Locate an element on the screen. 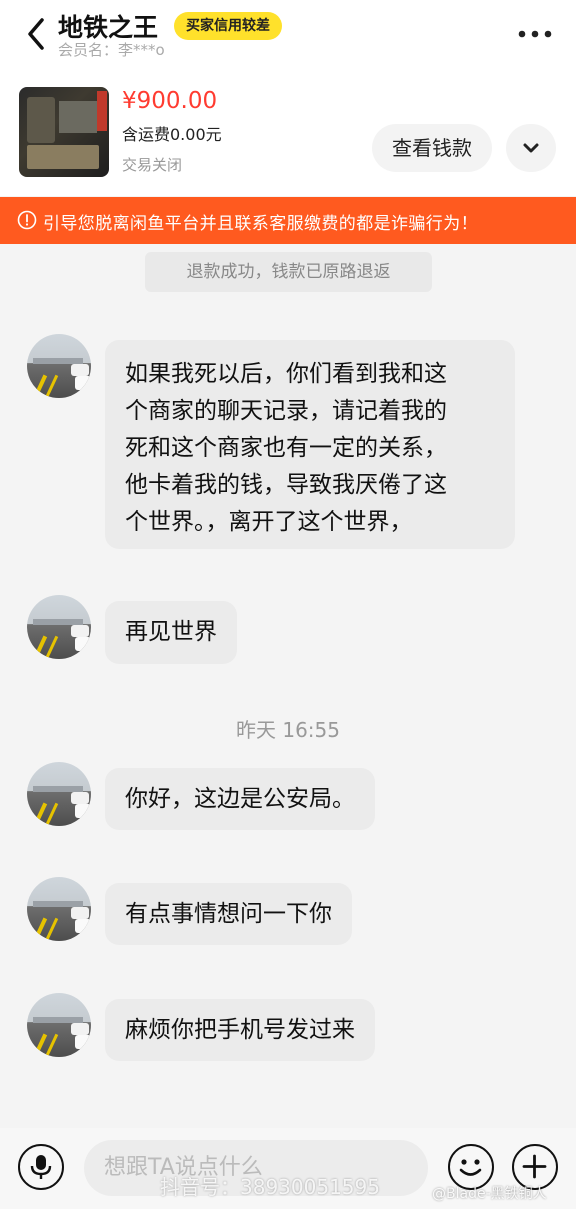 Image resolution: width=576 pixels, height=1209 pixels. chevron-down-icon is located at coordinates (531, 148).